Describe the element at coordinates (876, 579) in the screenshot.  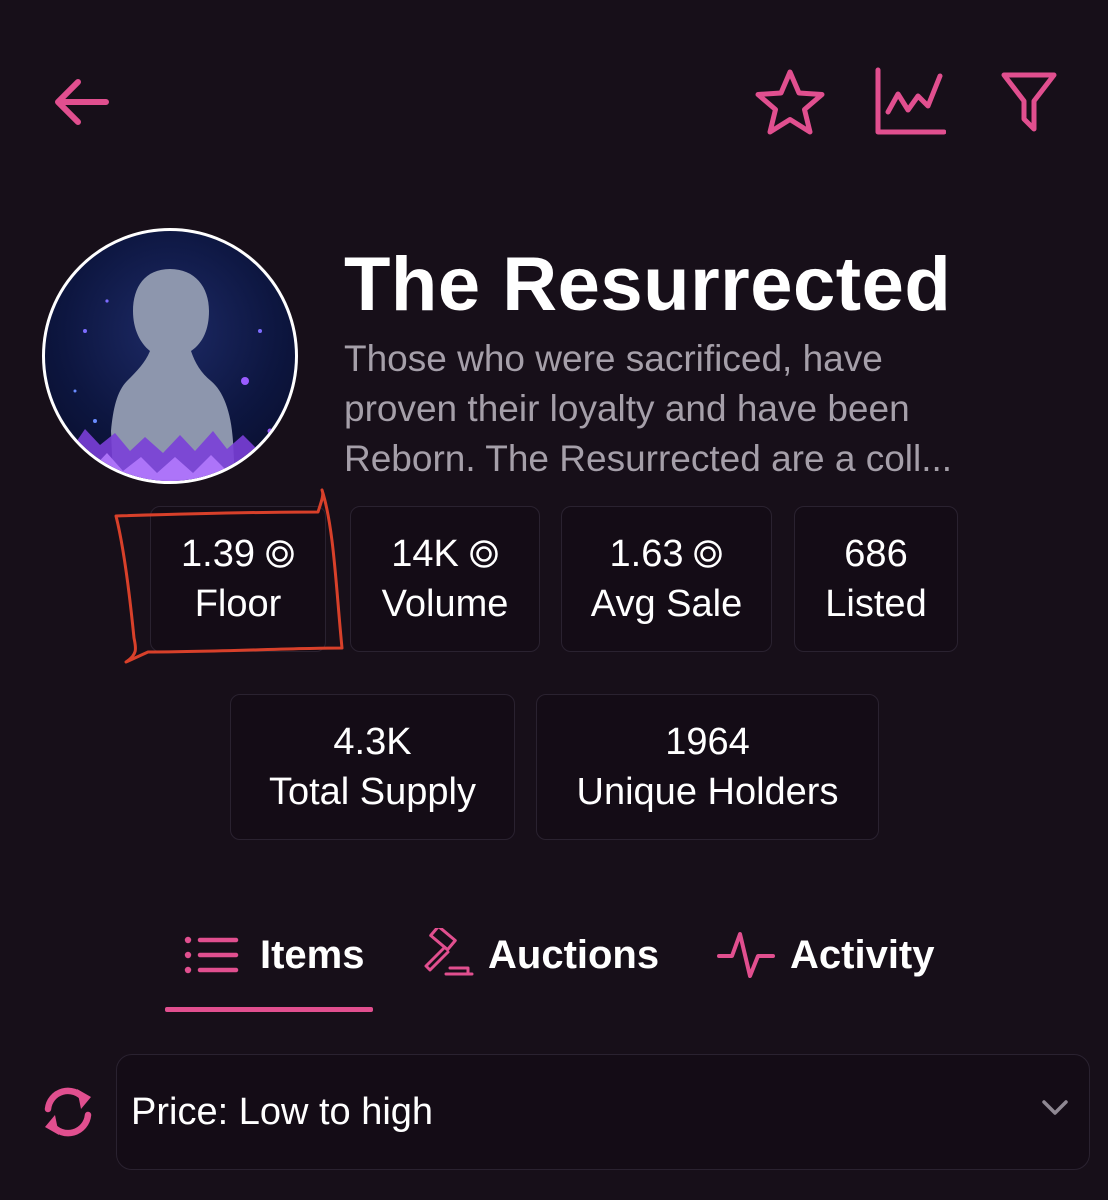
I see `stat-listed: 686 Listed` at that location.